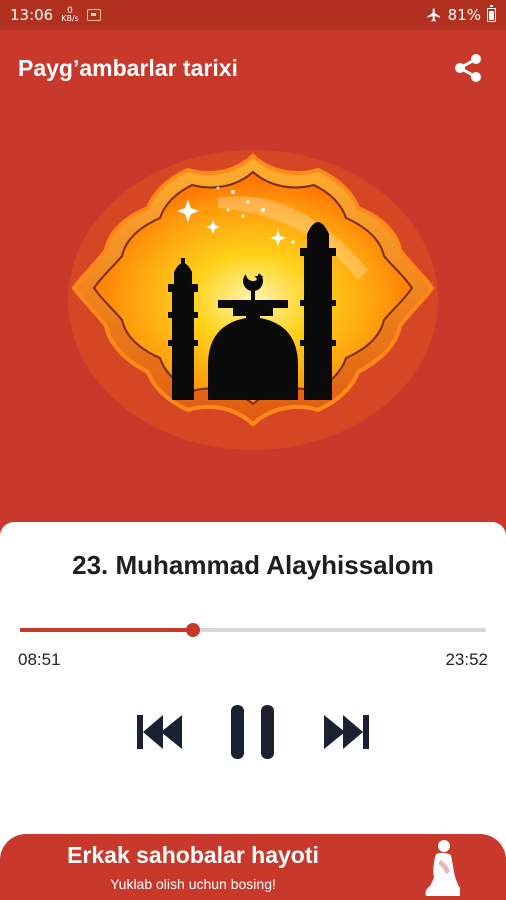 Image resolution: width=506 pixels, height=900 pixels. What do you see at coordinates (128, 67) in the screenshot?
I see `app-title: Payg’ambarlar tarixi` at bounding box center [128, 67].